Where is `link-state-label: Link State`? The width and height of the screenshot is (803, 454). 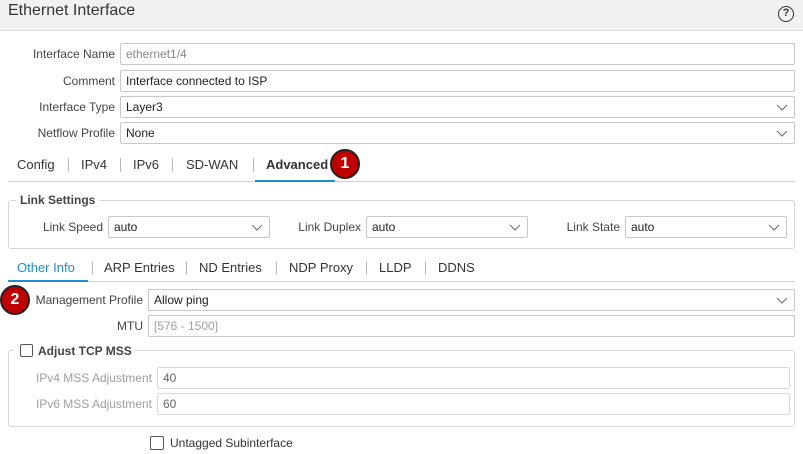 link-state-label: Link State is located at coordinates (593, 227).